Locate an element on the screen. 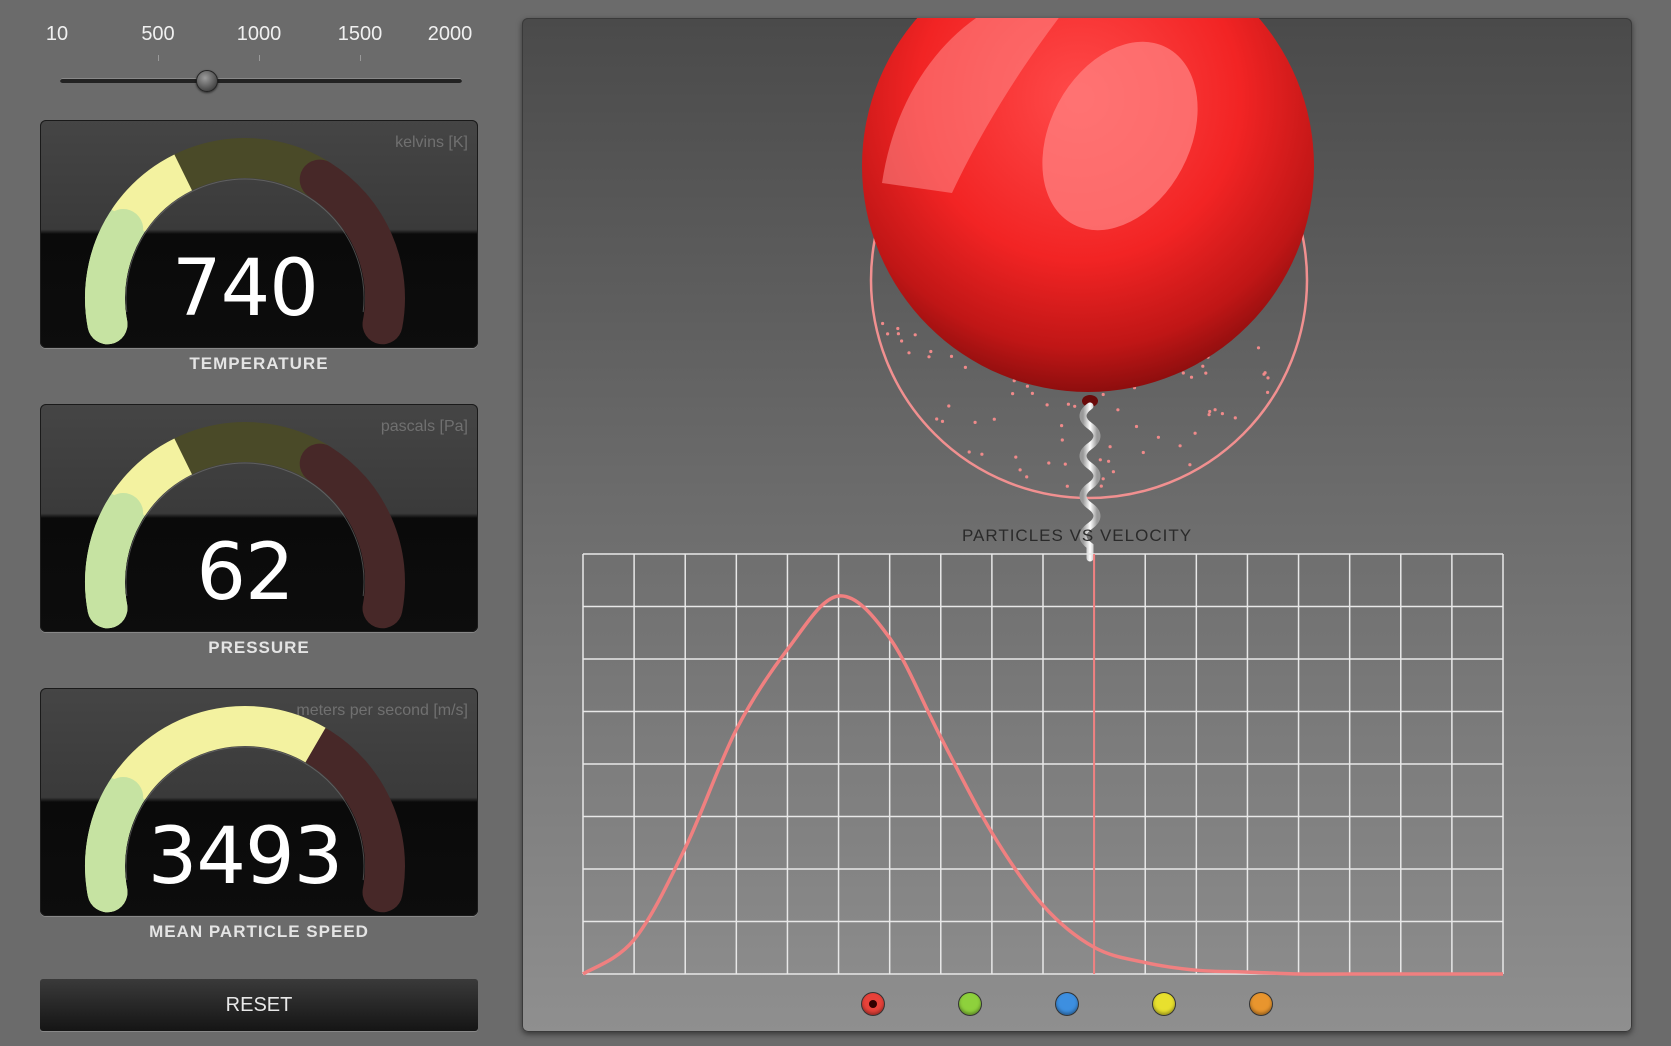 The height and width of the screenshot is (1046, 1671). pressure-caption: PRESSURE is located at coordinates (259, 647).